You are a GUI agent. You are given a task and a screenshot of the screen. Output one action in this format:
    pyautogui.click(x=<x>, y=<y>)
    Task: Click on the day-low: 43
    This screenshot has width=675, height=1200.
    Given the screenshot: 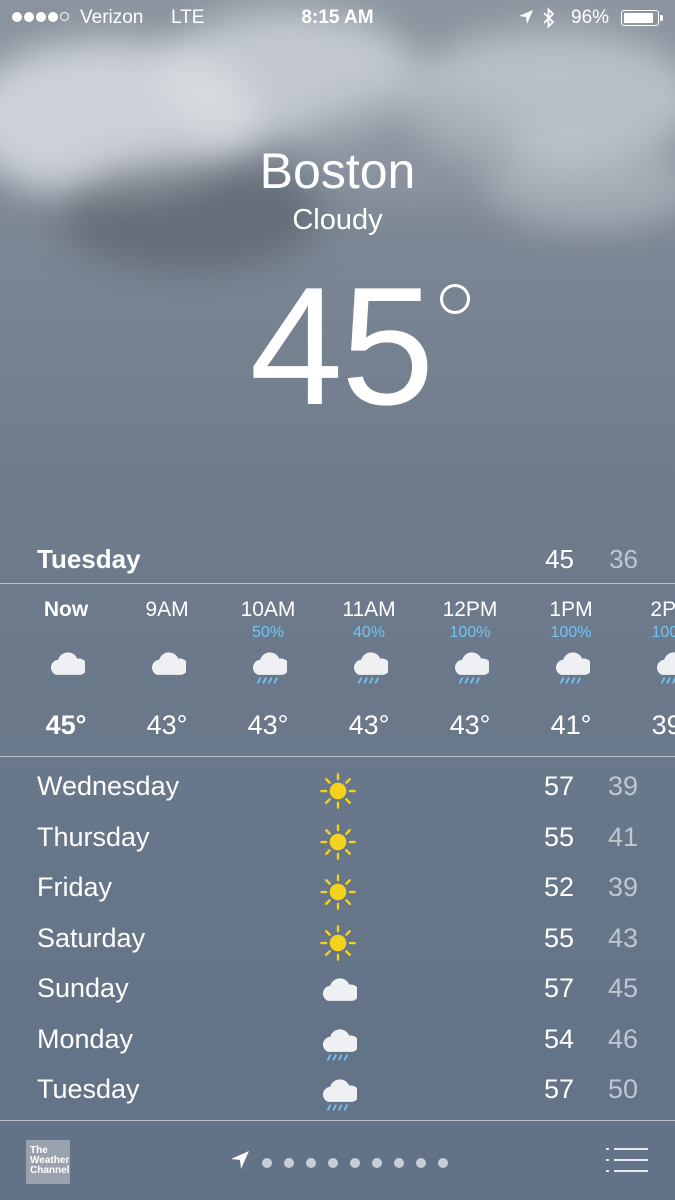 What is the action you would take?
    pyautogui.click(x=622, y=937)
    